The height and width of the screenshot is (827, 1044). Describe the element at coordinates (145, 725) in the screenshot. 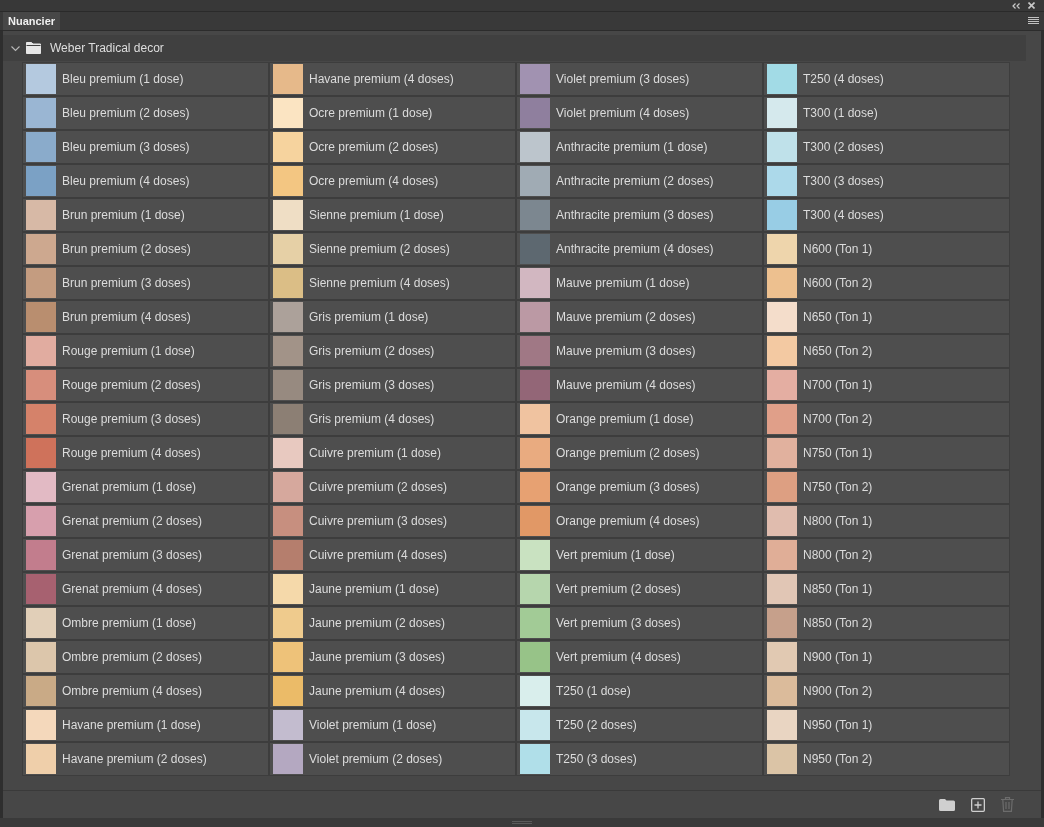

I see `swatch-item: Havane premium (1 dose)` at that location.